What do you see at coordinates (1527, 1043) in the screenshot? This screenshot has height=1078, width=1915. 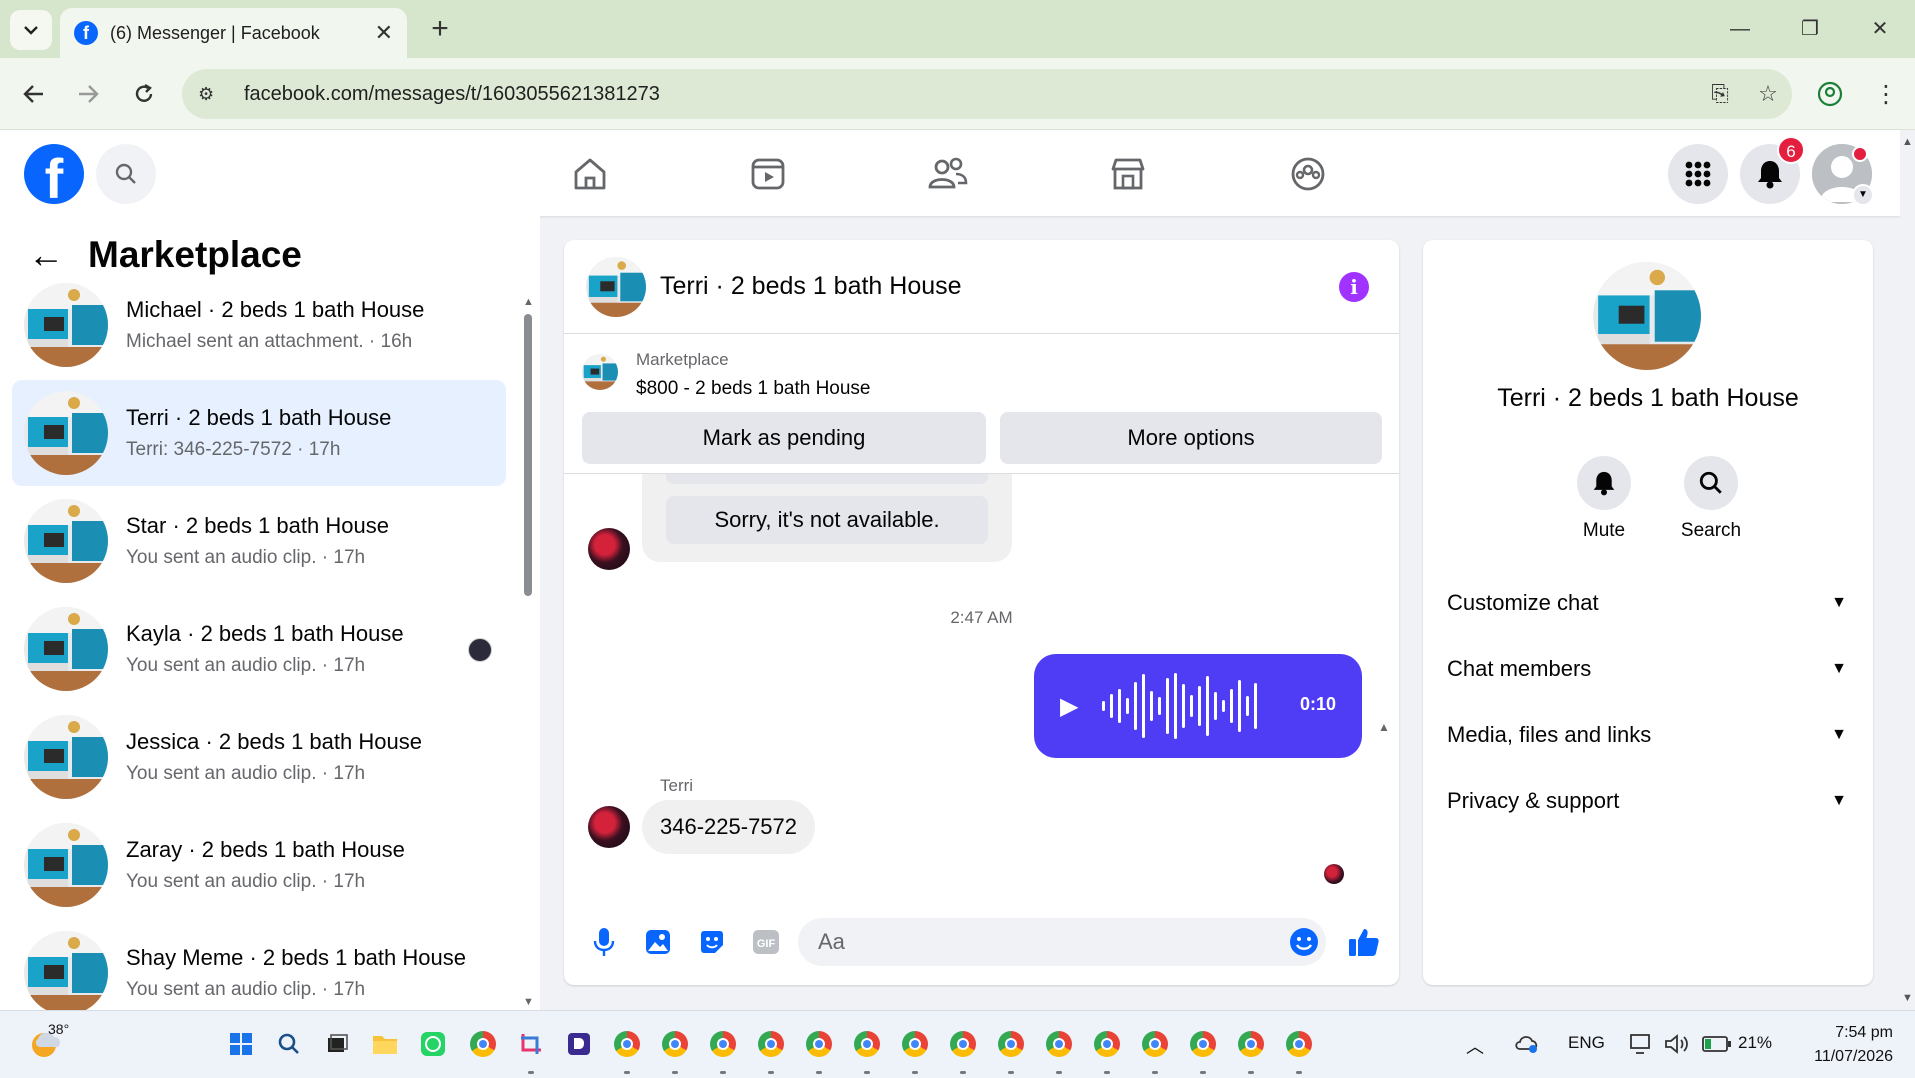 I see `cloud-network-icon` at bounding box center [1527, 1043].